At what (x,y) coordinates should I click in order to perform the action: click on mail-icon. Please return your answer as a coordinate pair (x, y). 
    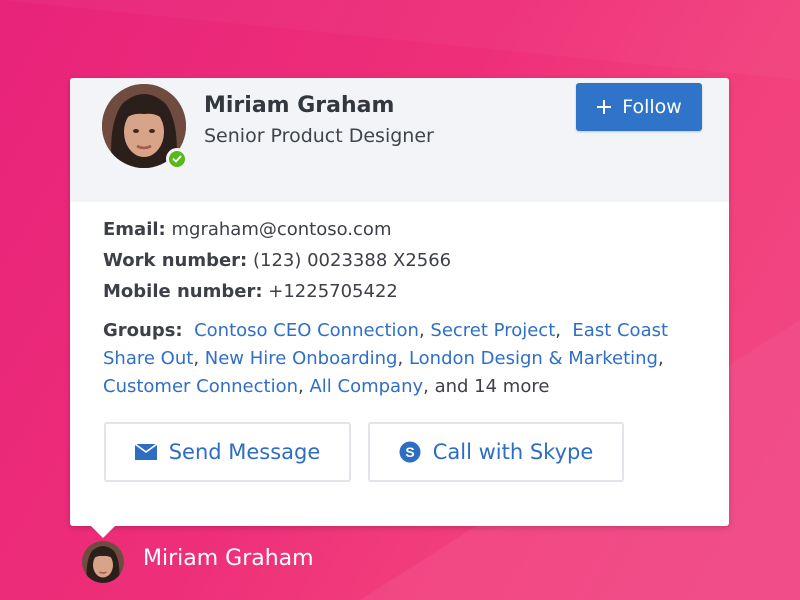
    Looking at the image, I should click on (145, 452).